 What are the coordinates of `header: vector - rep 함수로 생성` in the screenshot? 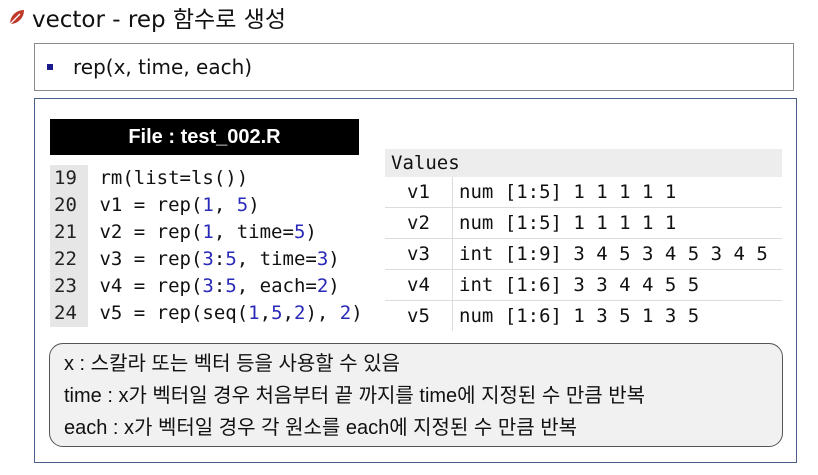 It's located at (146, 17).